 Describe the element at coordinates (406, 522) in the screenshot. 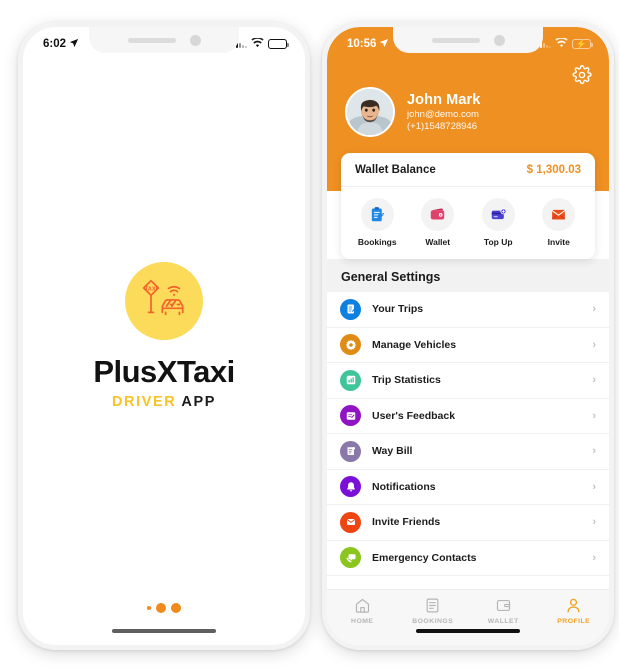

I see `settings-item-label: Invite Friends` at that location.